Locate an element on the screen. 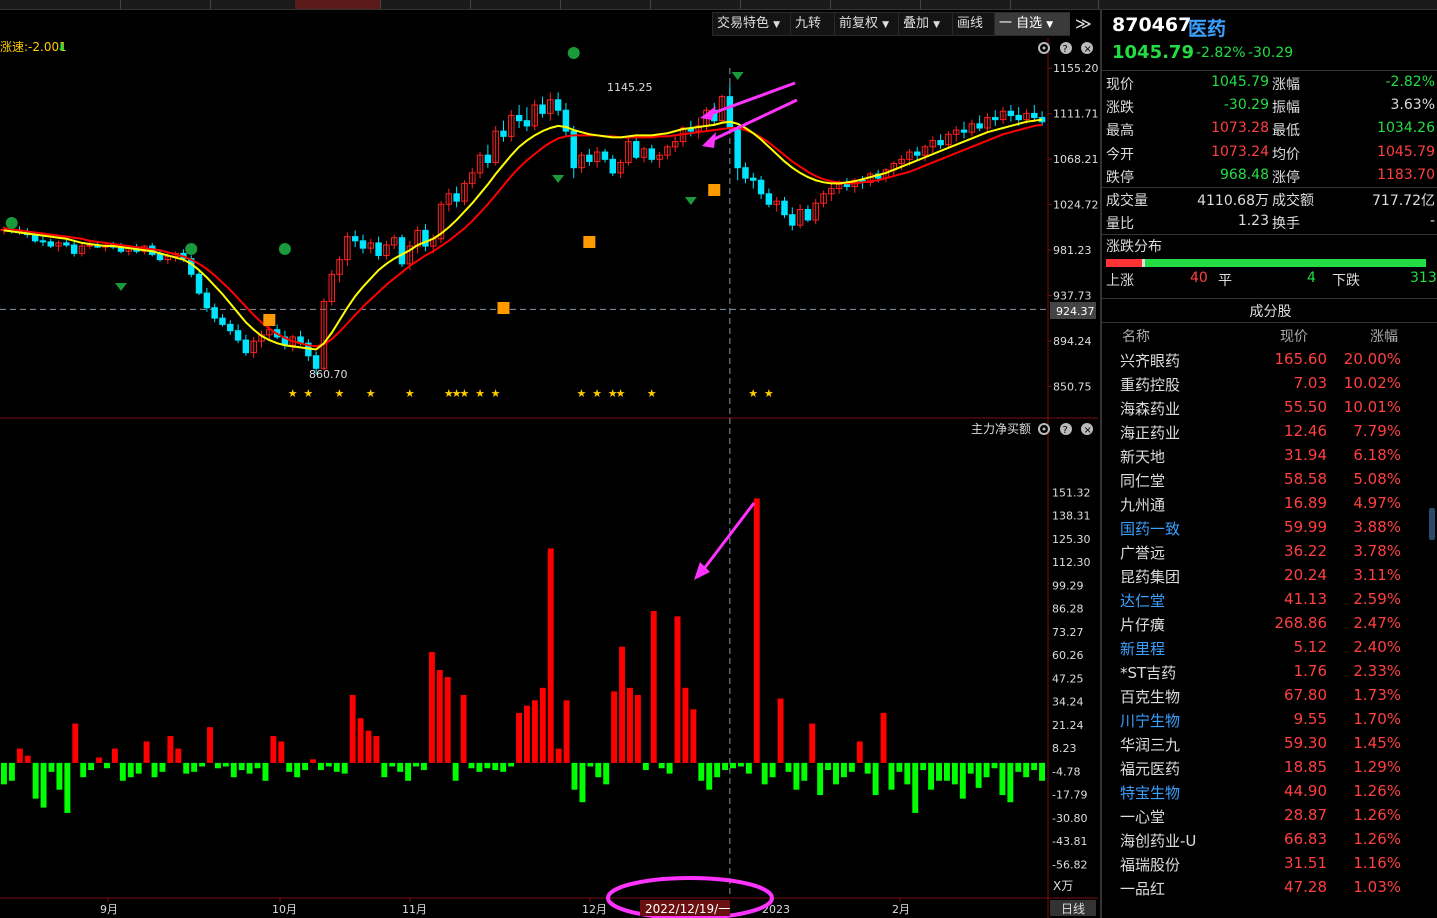  col-name-header: 名称 is located at coordinates (1136, 336).